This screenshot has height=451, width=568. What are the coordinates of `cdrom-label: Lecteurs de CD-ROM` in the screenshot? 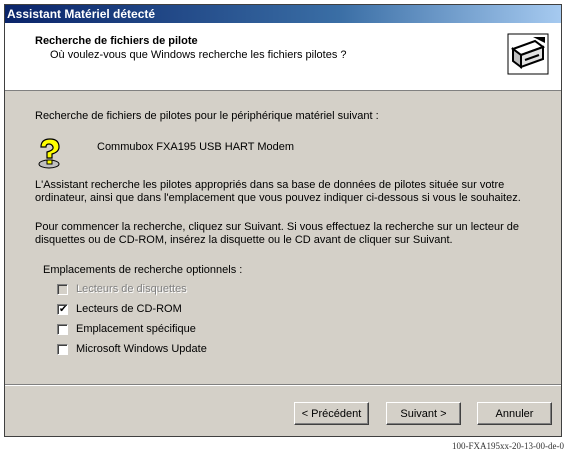 It's located at (129, 309).